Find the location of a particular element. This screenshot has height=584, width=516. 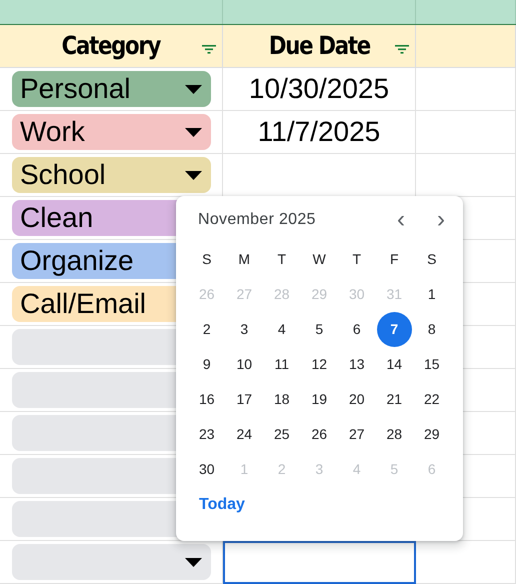

calendar-day: 11 is located at coordinates (282, 364).